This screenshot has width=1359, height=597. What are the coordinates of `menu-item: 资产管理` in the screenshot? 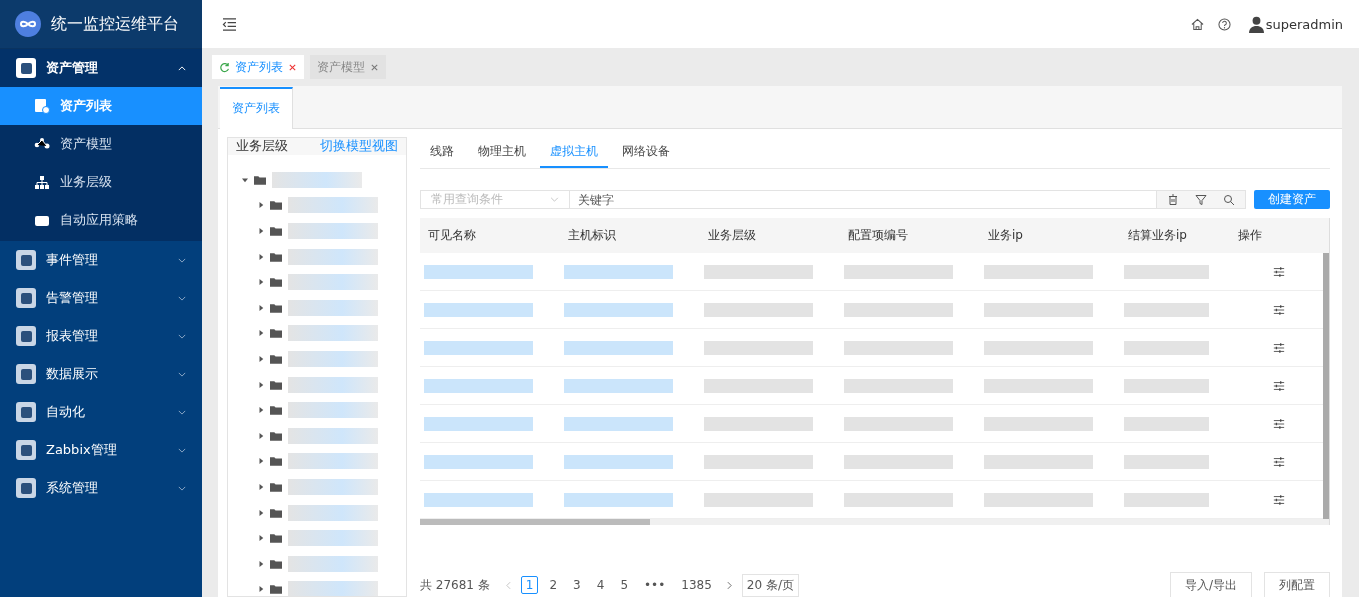 It's located at (101, 68).